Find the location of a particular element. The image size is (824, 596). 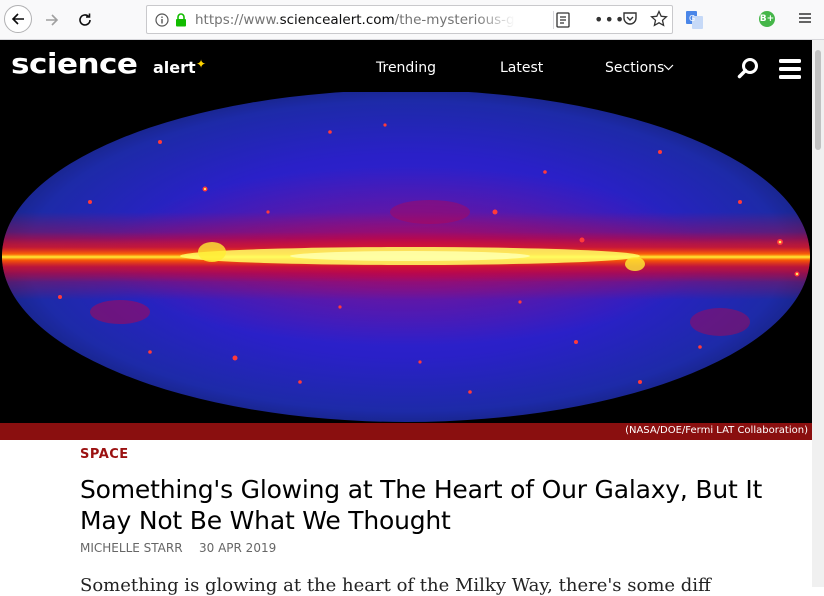

article-date: 30 APR 2019 is located at coordinates (238, 548).